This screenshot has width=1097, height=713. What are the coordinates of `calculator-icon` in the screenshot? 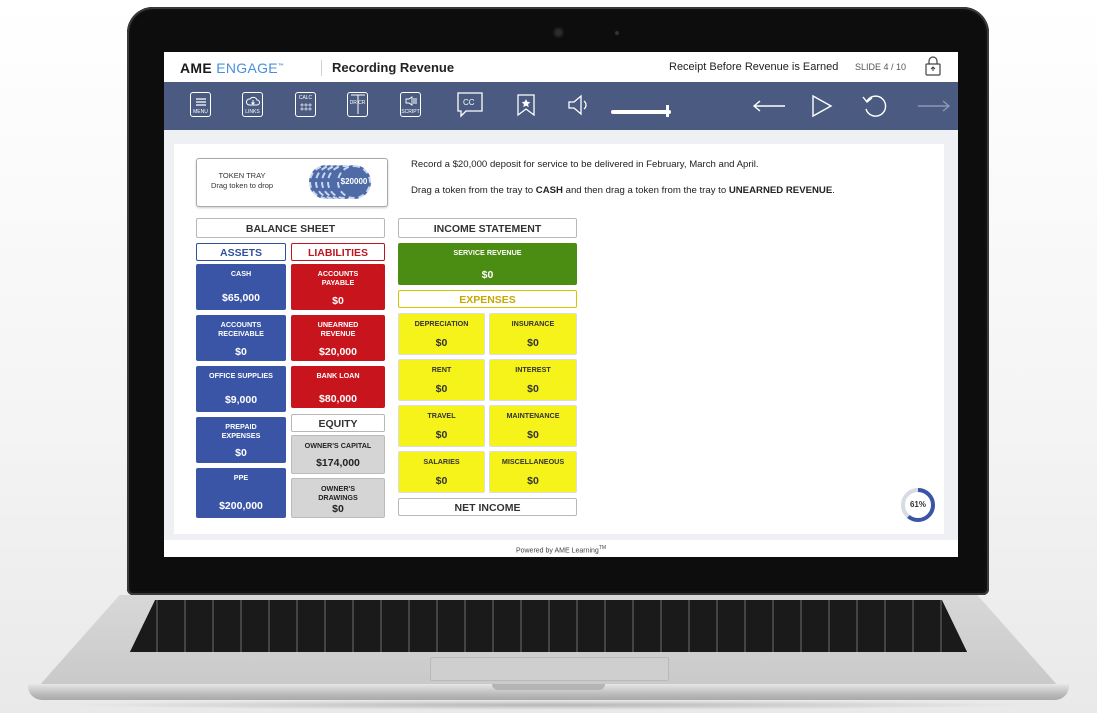 It's located at (305, 107).